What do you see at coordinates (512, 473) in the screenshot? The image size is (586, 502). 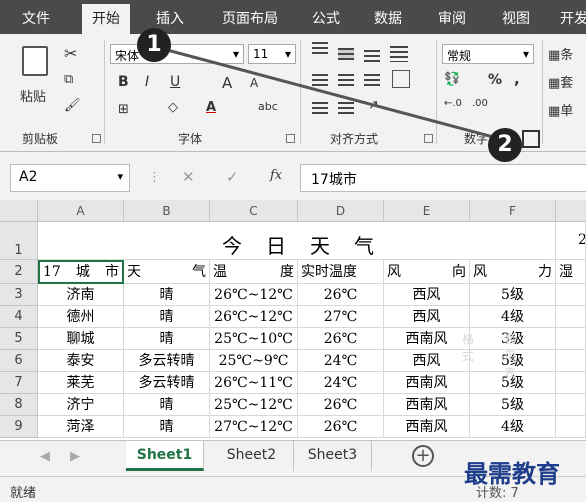 I see `watermark: 最需教育` at bounding box center [512, 473].